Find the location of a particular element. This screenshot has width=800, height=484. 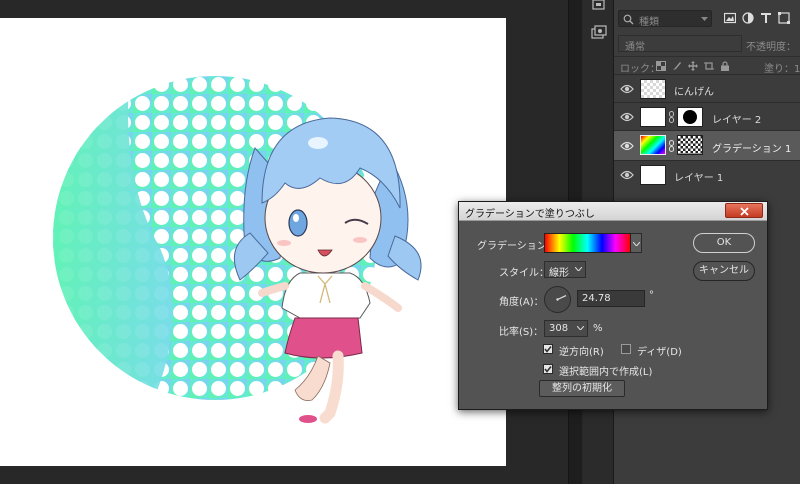

layer-row-ningen: にんげん is located at coordinates (707, 88).